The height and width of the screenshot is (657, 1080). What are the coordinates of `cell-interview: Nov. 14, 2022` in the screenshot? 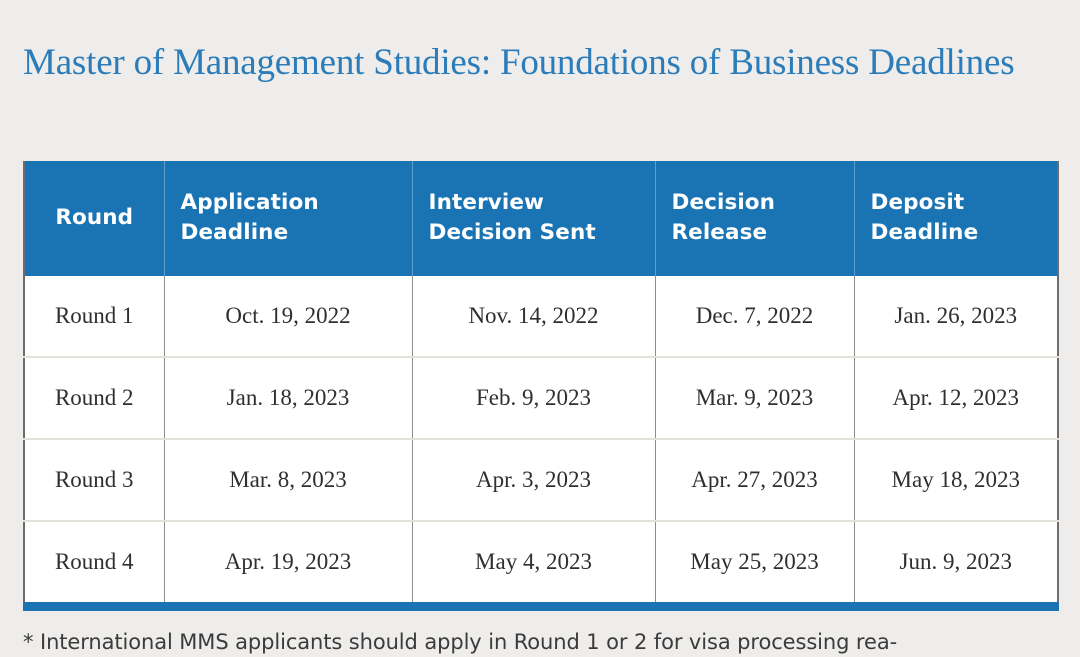 It's located at (534, 317).